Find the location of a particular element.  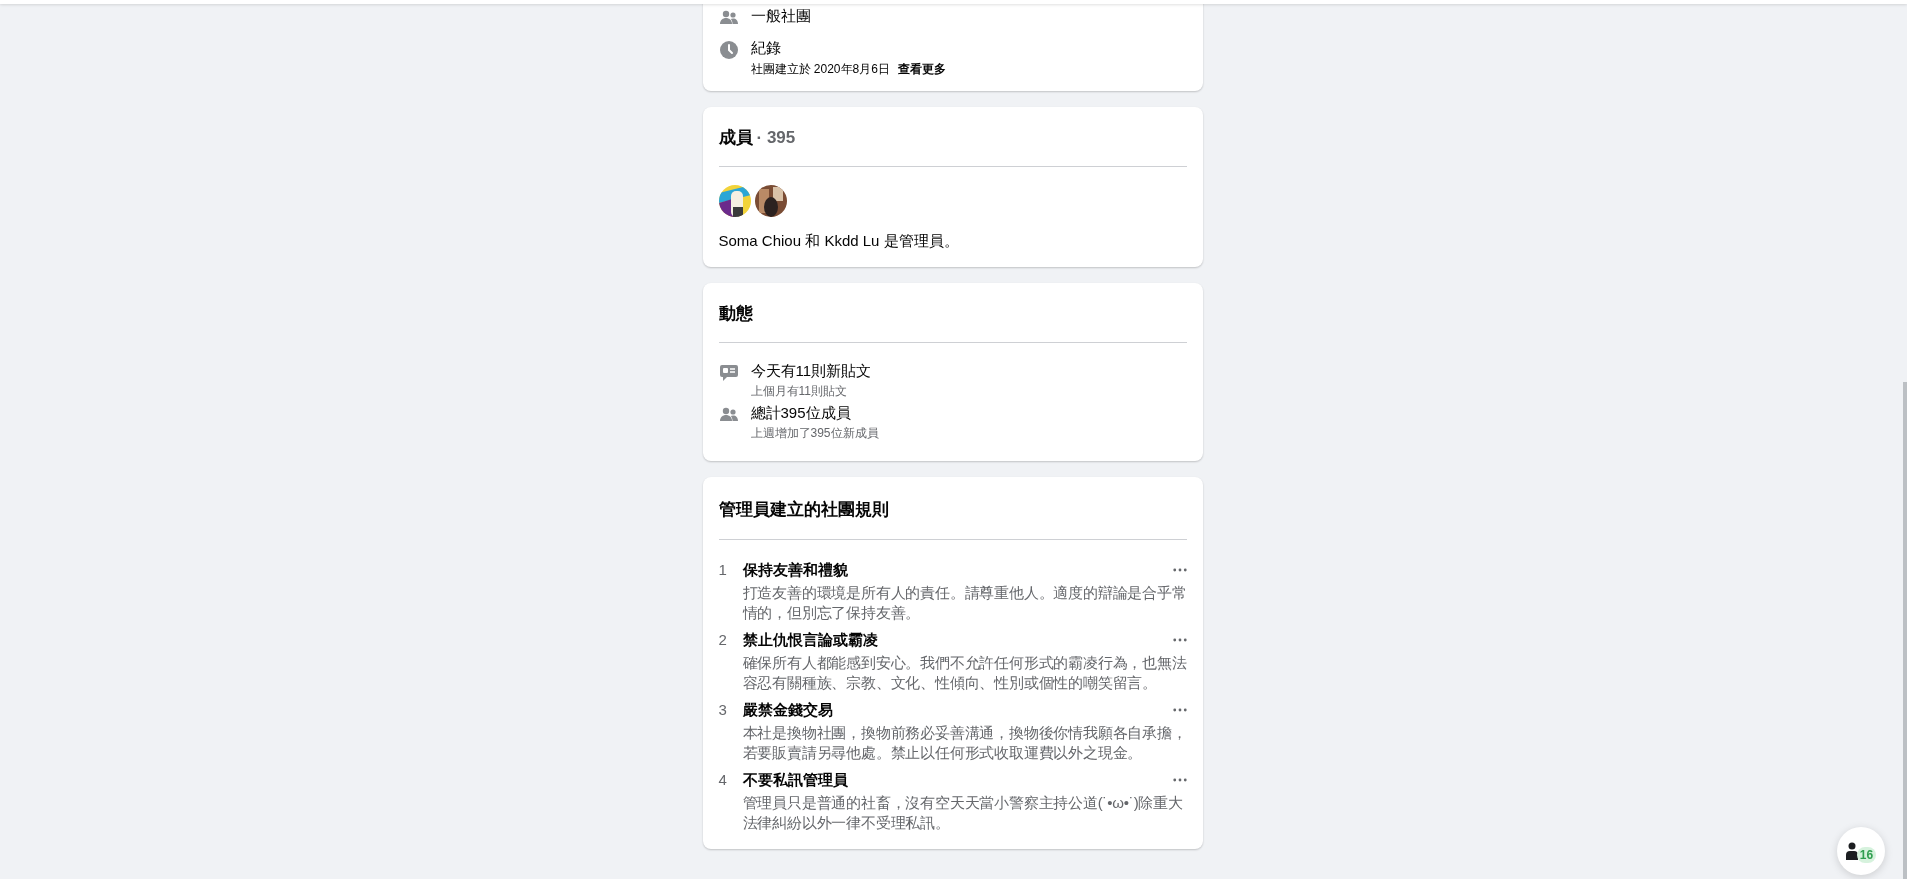

card-title: 動態 is located at coordinates (735, 314).